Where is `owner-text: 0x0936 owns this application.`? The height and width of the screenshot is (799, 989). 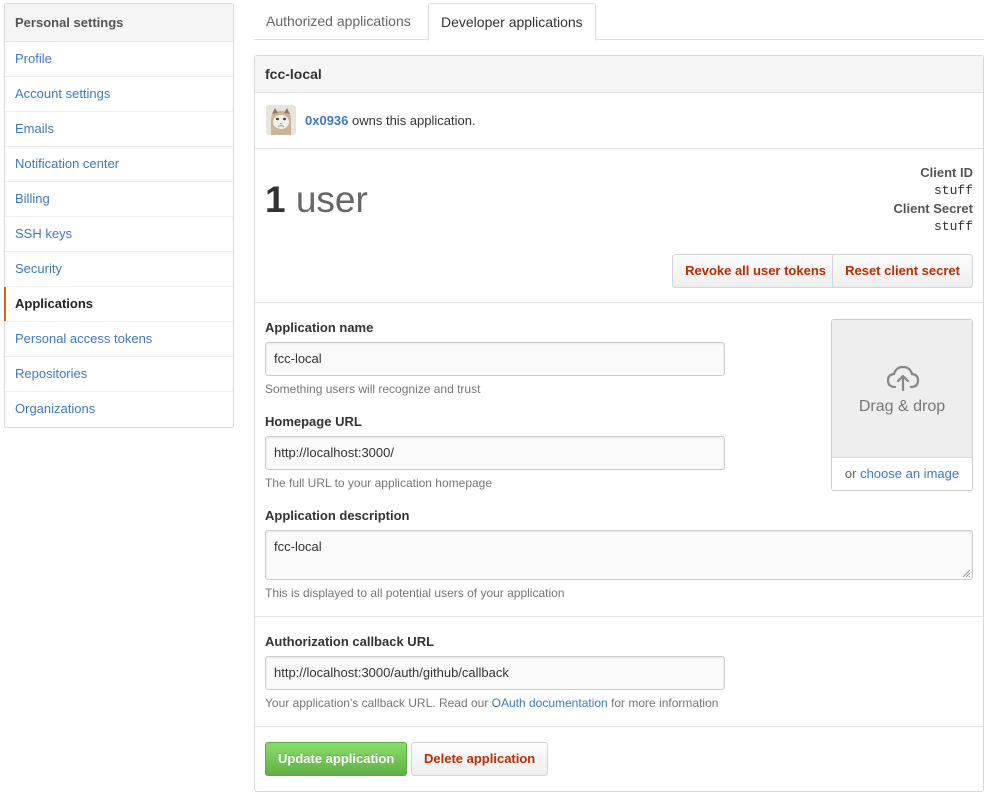
owner-text: 0x0936 owns this application. is located at coordinates (390, 120).